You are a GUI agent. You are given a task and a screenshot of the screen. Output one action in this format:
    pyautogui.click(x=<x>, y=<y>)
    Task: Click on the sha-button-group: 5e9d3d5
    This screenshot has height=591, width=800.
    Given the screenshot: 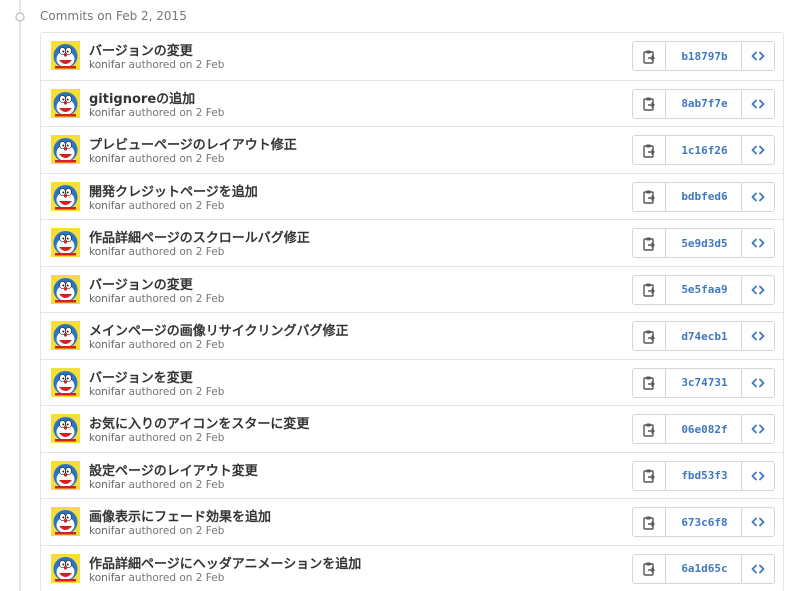 What is the action you would take?
    pyautogui.click(x=688, y=243)
    